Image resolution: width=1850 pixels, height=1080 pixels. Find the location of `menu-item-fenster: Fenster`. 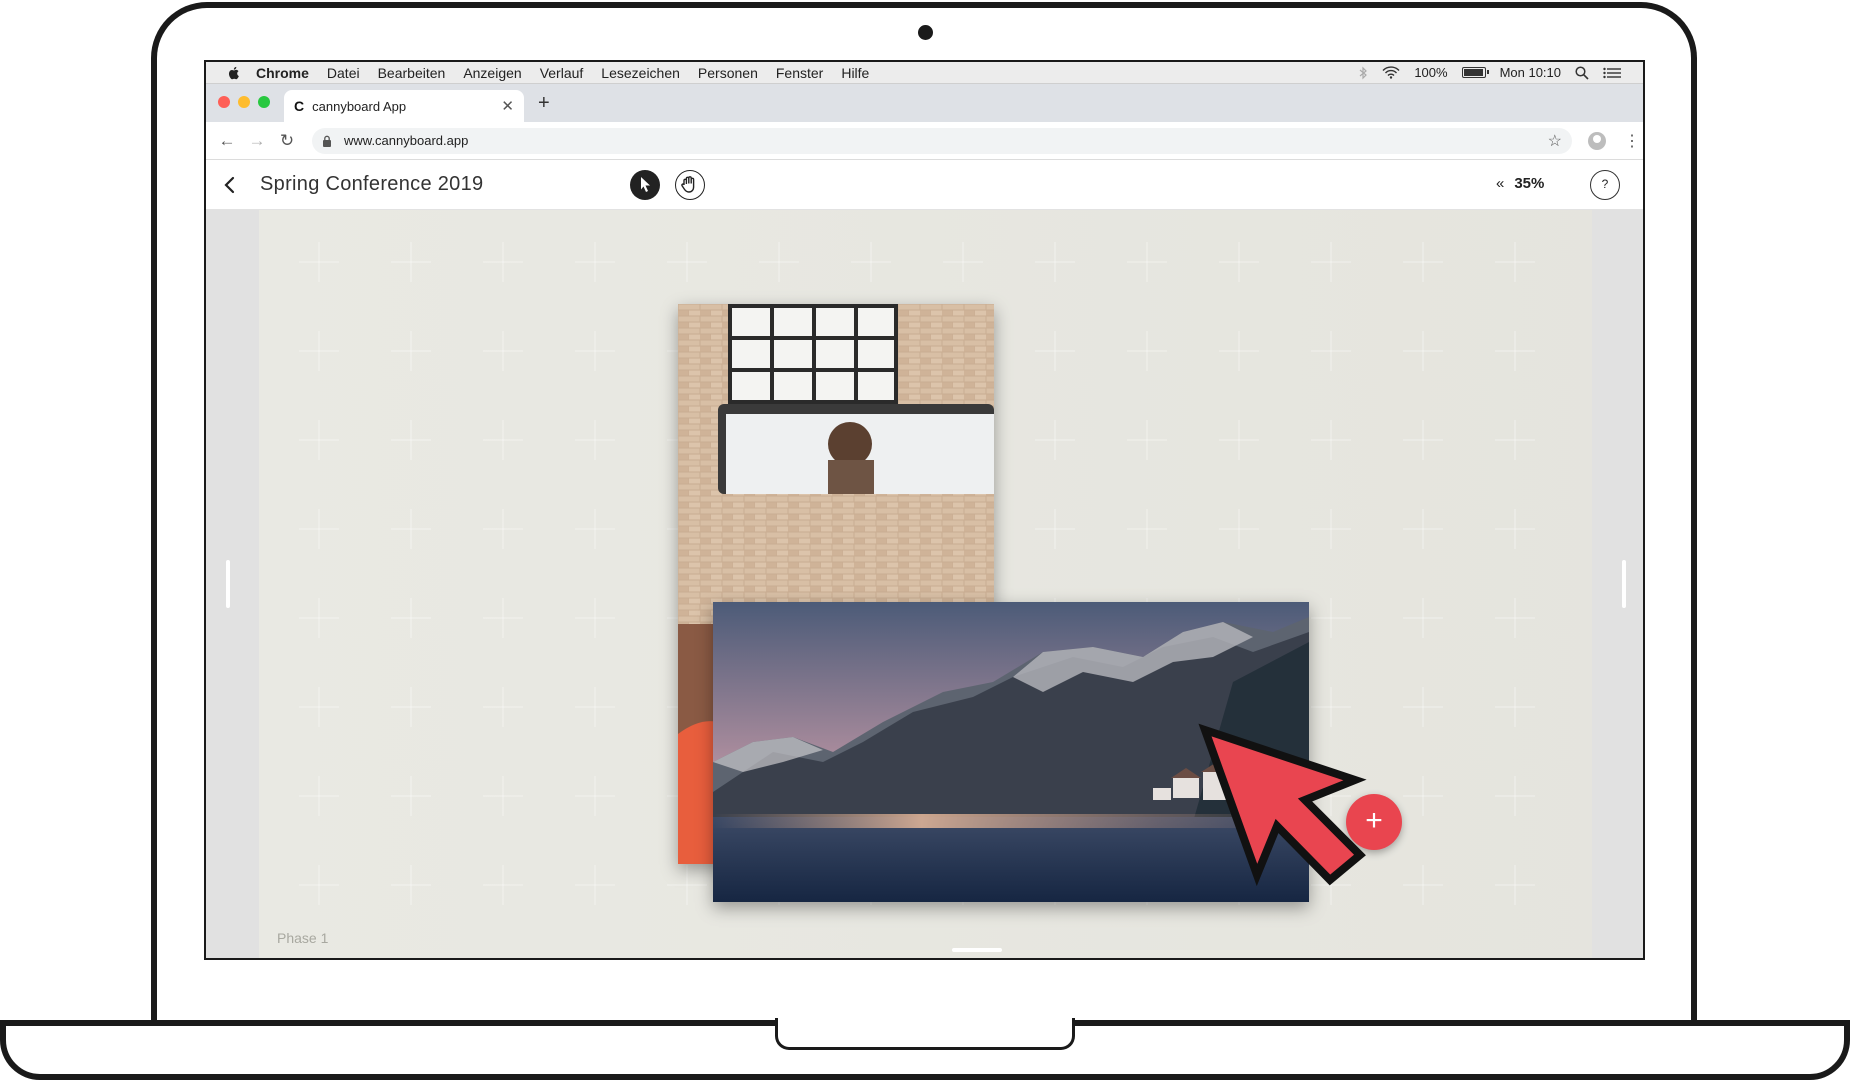

menu-item-fenster: Fenster is located at coordinates (799, 73).